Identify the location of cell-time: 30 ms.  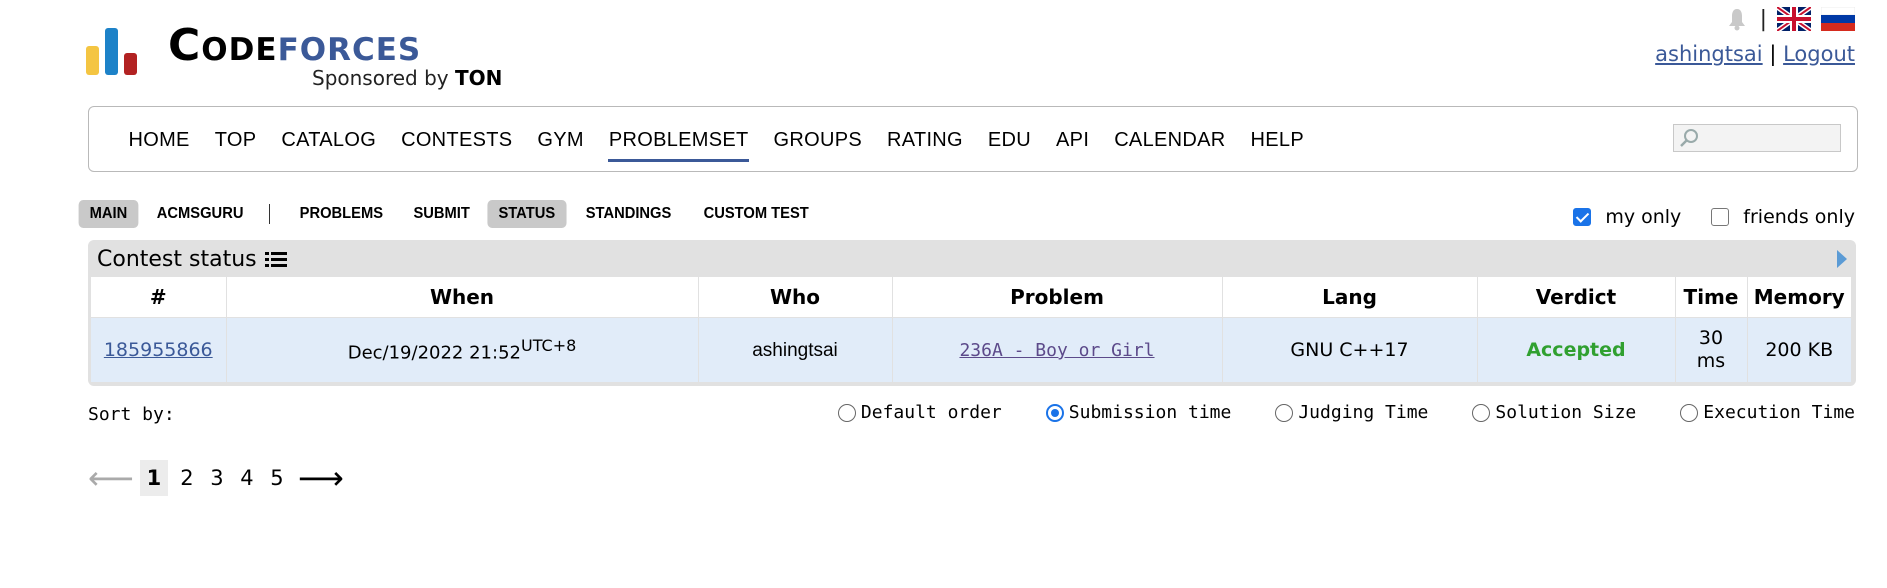
(1711, 349).